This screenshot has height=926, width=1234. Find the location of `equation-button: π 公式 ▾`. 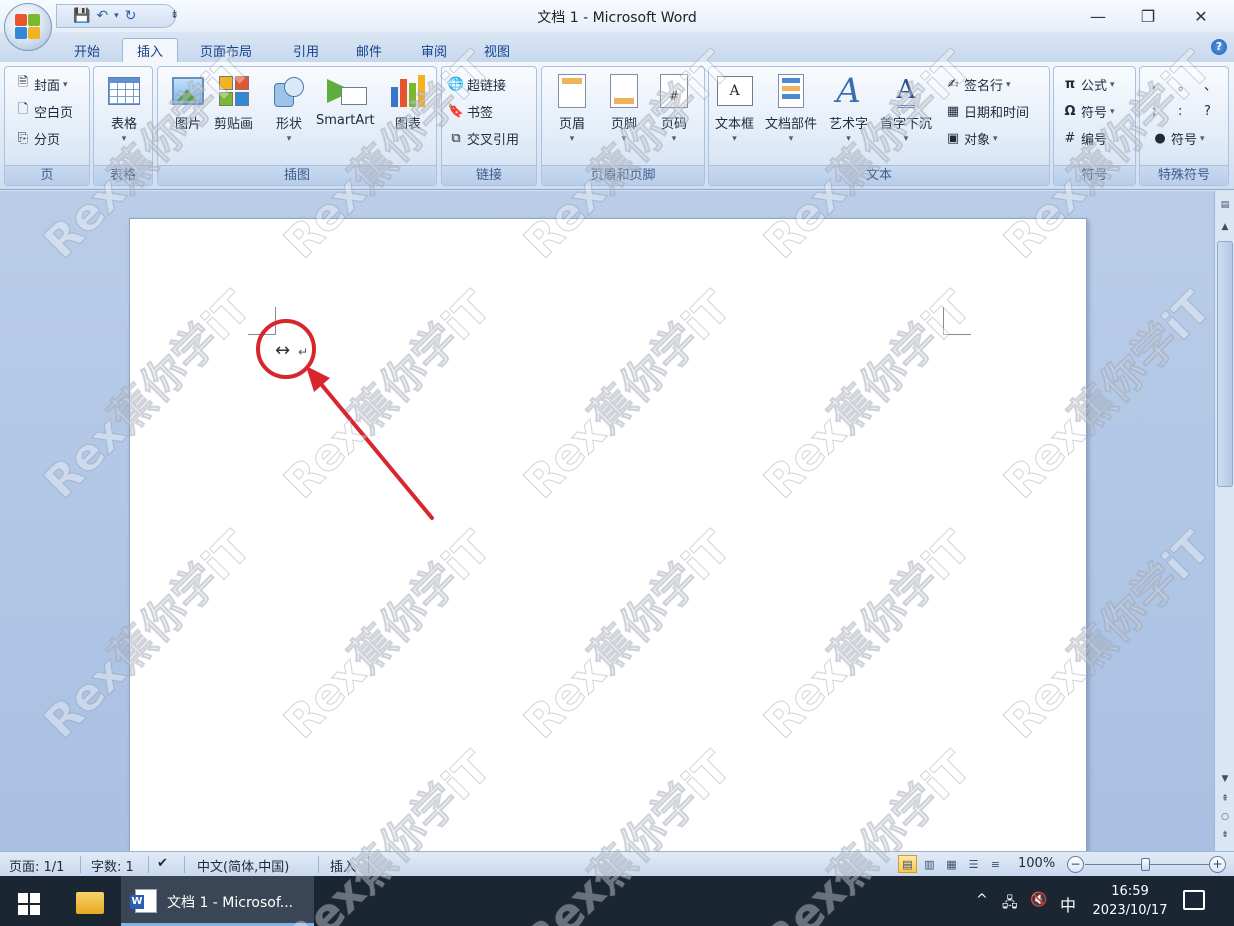

equation-button: π 公式 ▾ is located at coordinates (1088, 84).